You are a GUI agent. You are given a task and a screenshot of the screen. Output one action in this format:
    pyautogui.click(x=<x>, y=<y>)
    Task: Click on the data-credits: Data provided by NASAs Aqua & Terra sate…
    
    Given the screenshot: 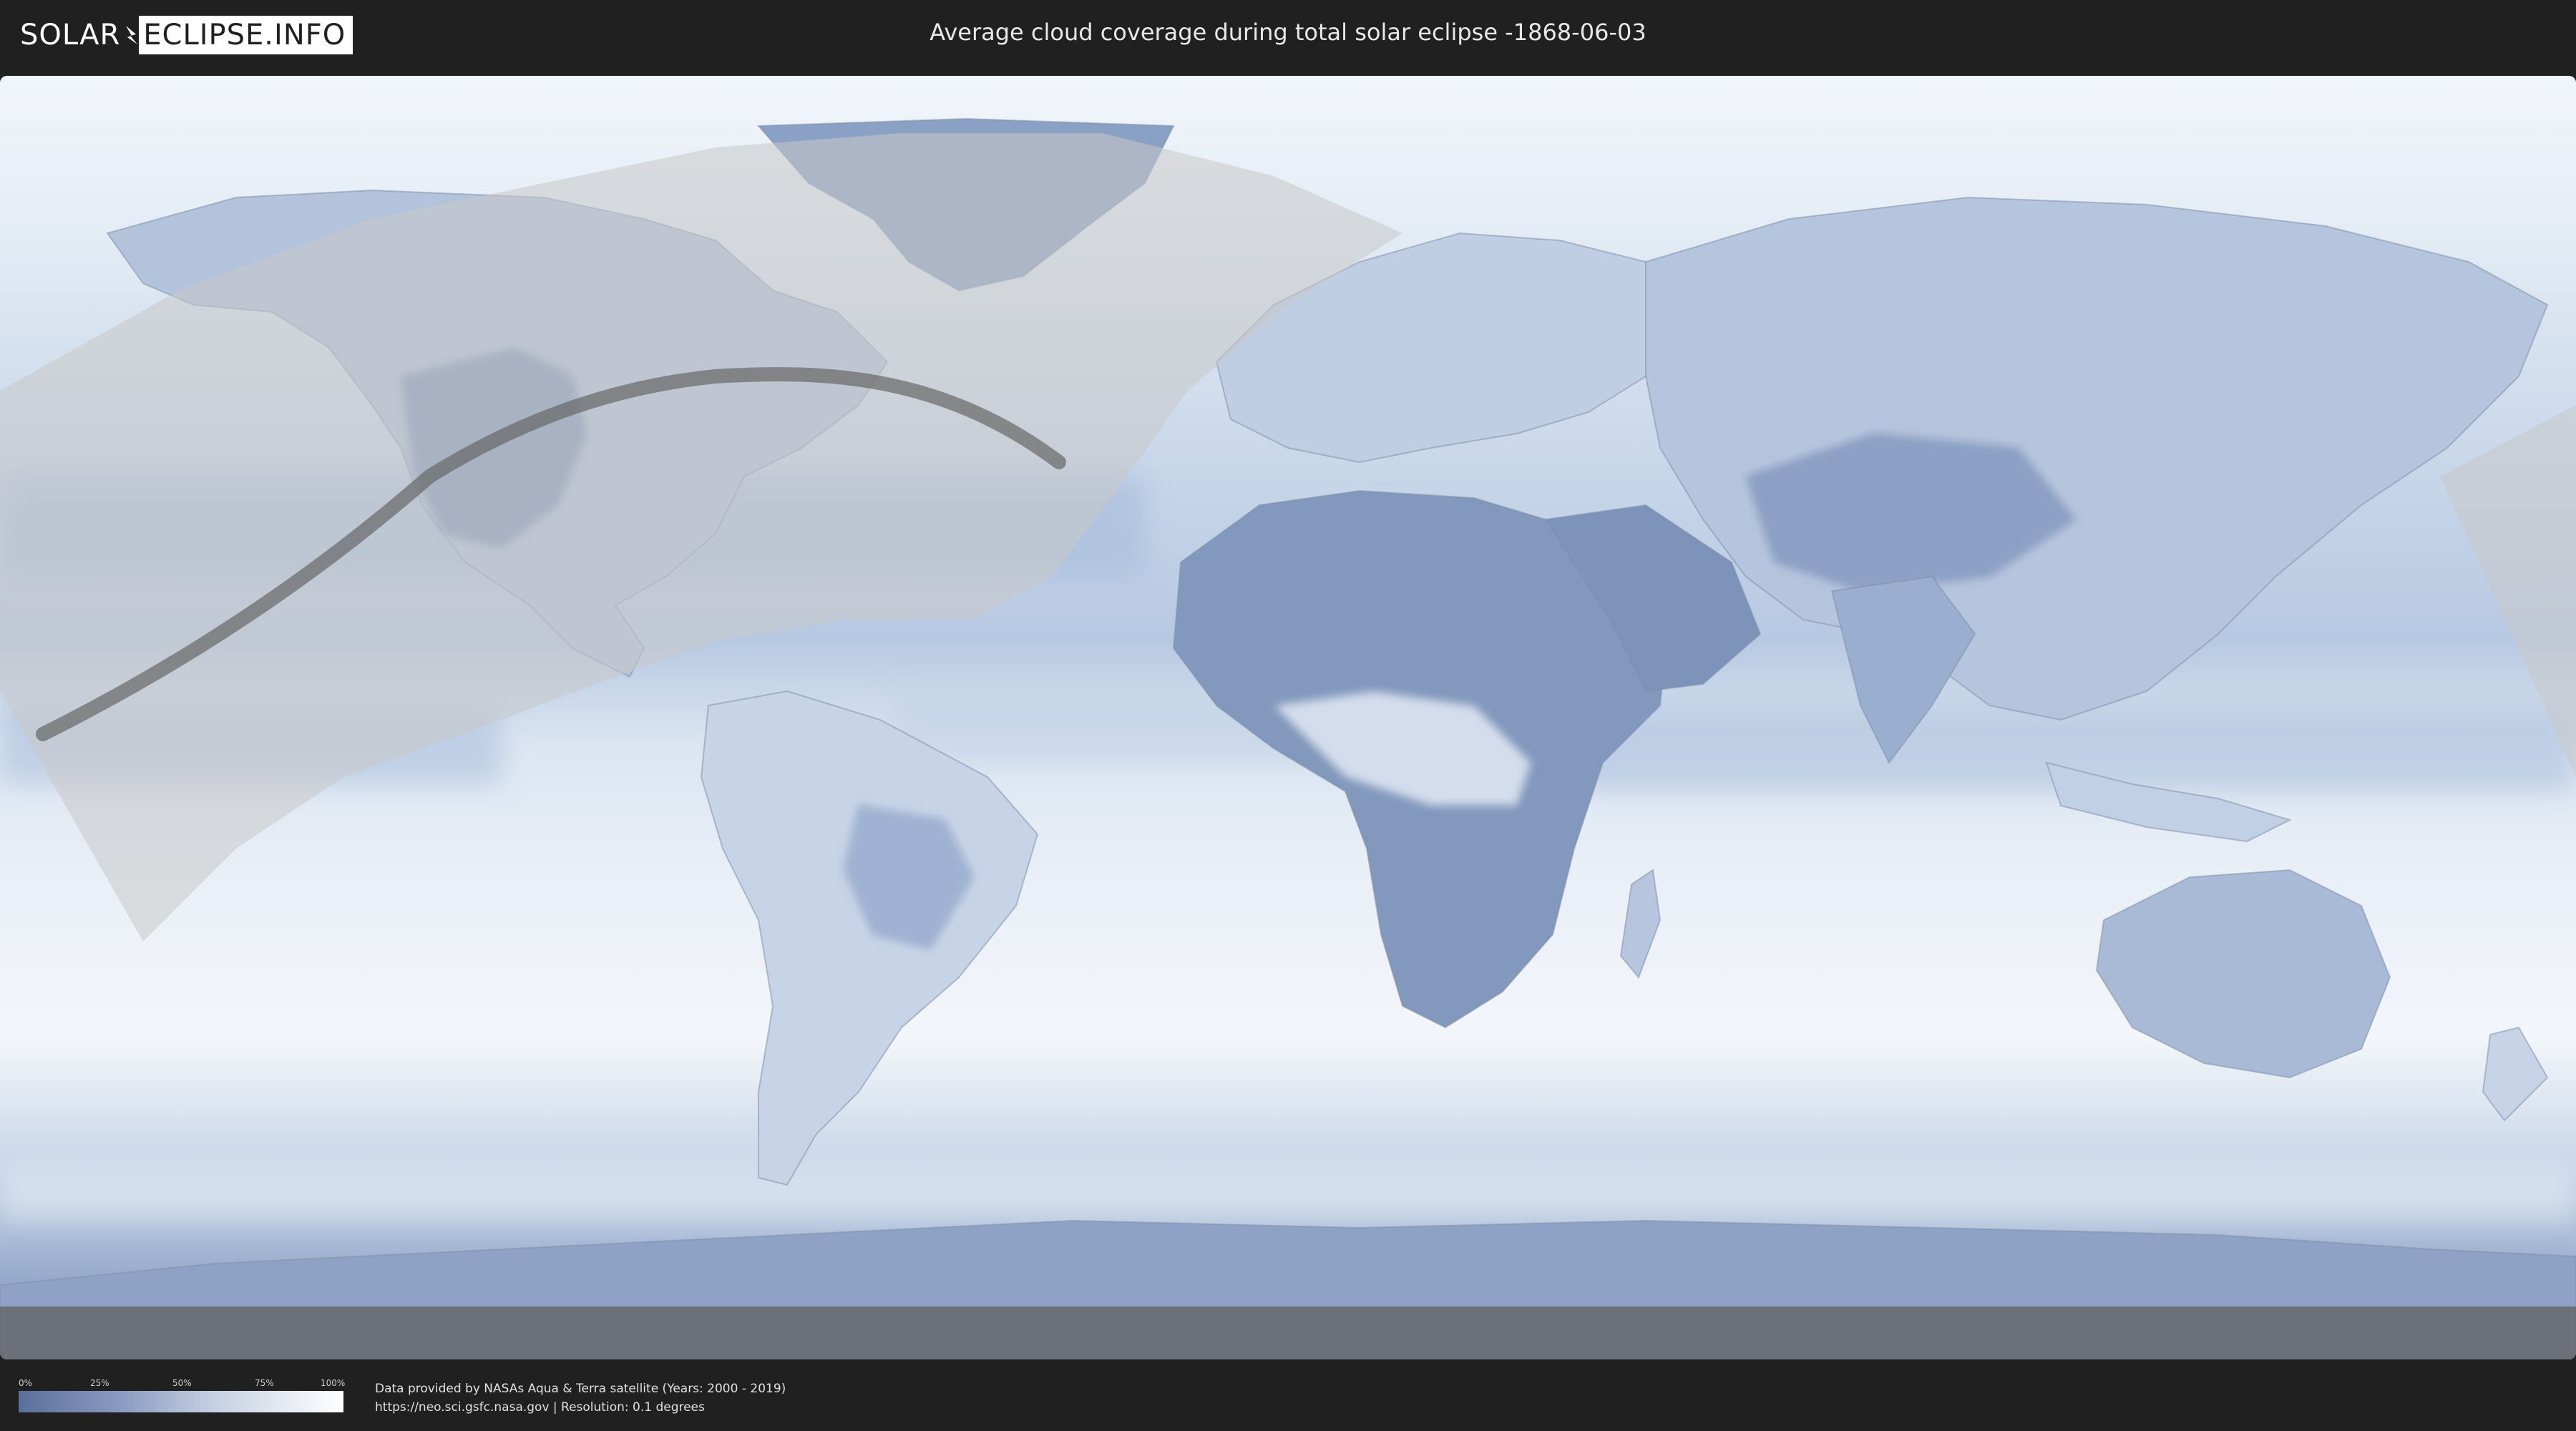 What is the action you would take?
    pyautogui.click(x=580, y=1398)
    